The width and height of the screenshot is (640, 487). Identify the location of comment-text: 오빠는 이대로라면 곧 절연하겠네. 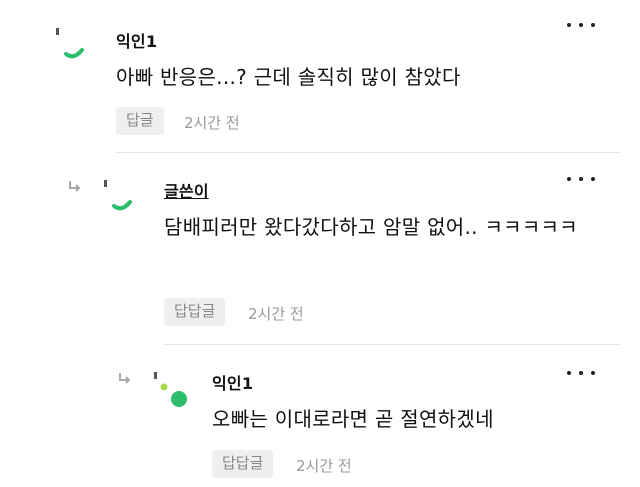
(353, 419).